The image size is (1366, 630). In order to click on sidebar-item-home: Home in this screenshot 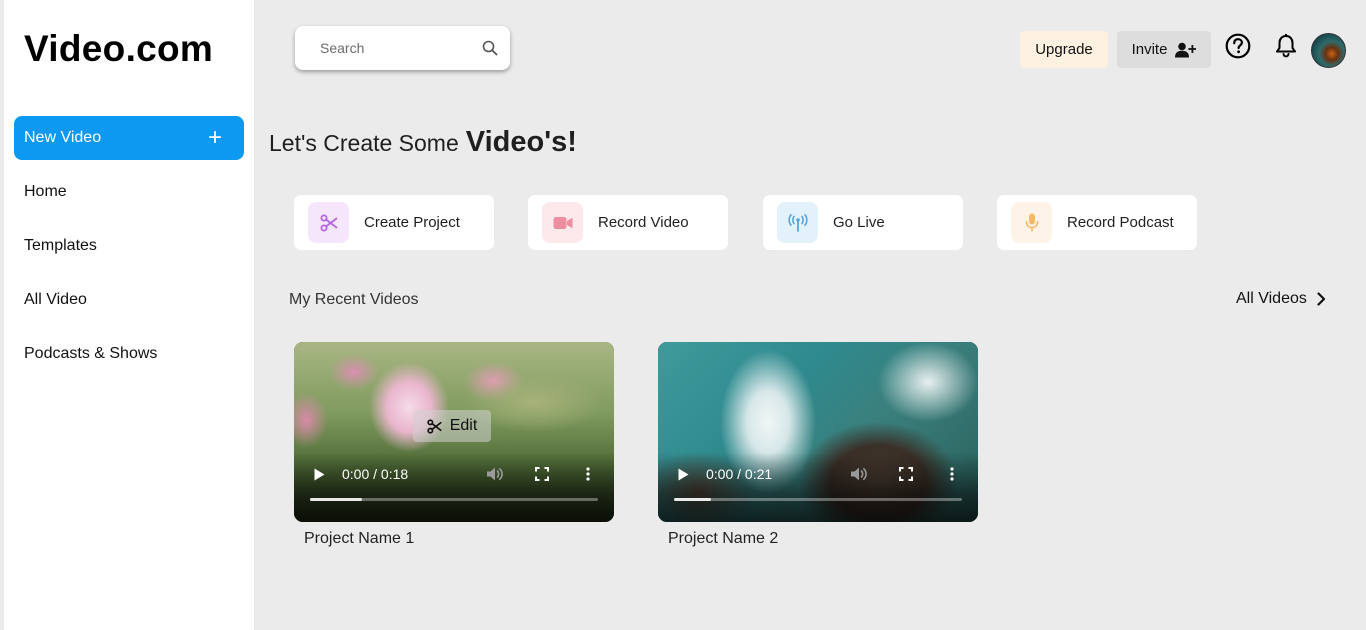, I will do `click(45, 192)`.